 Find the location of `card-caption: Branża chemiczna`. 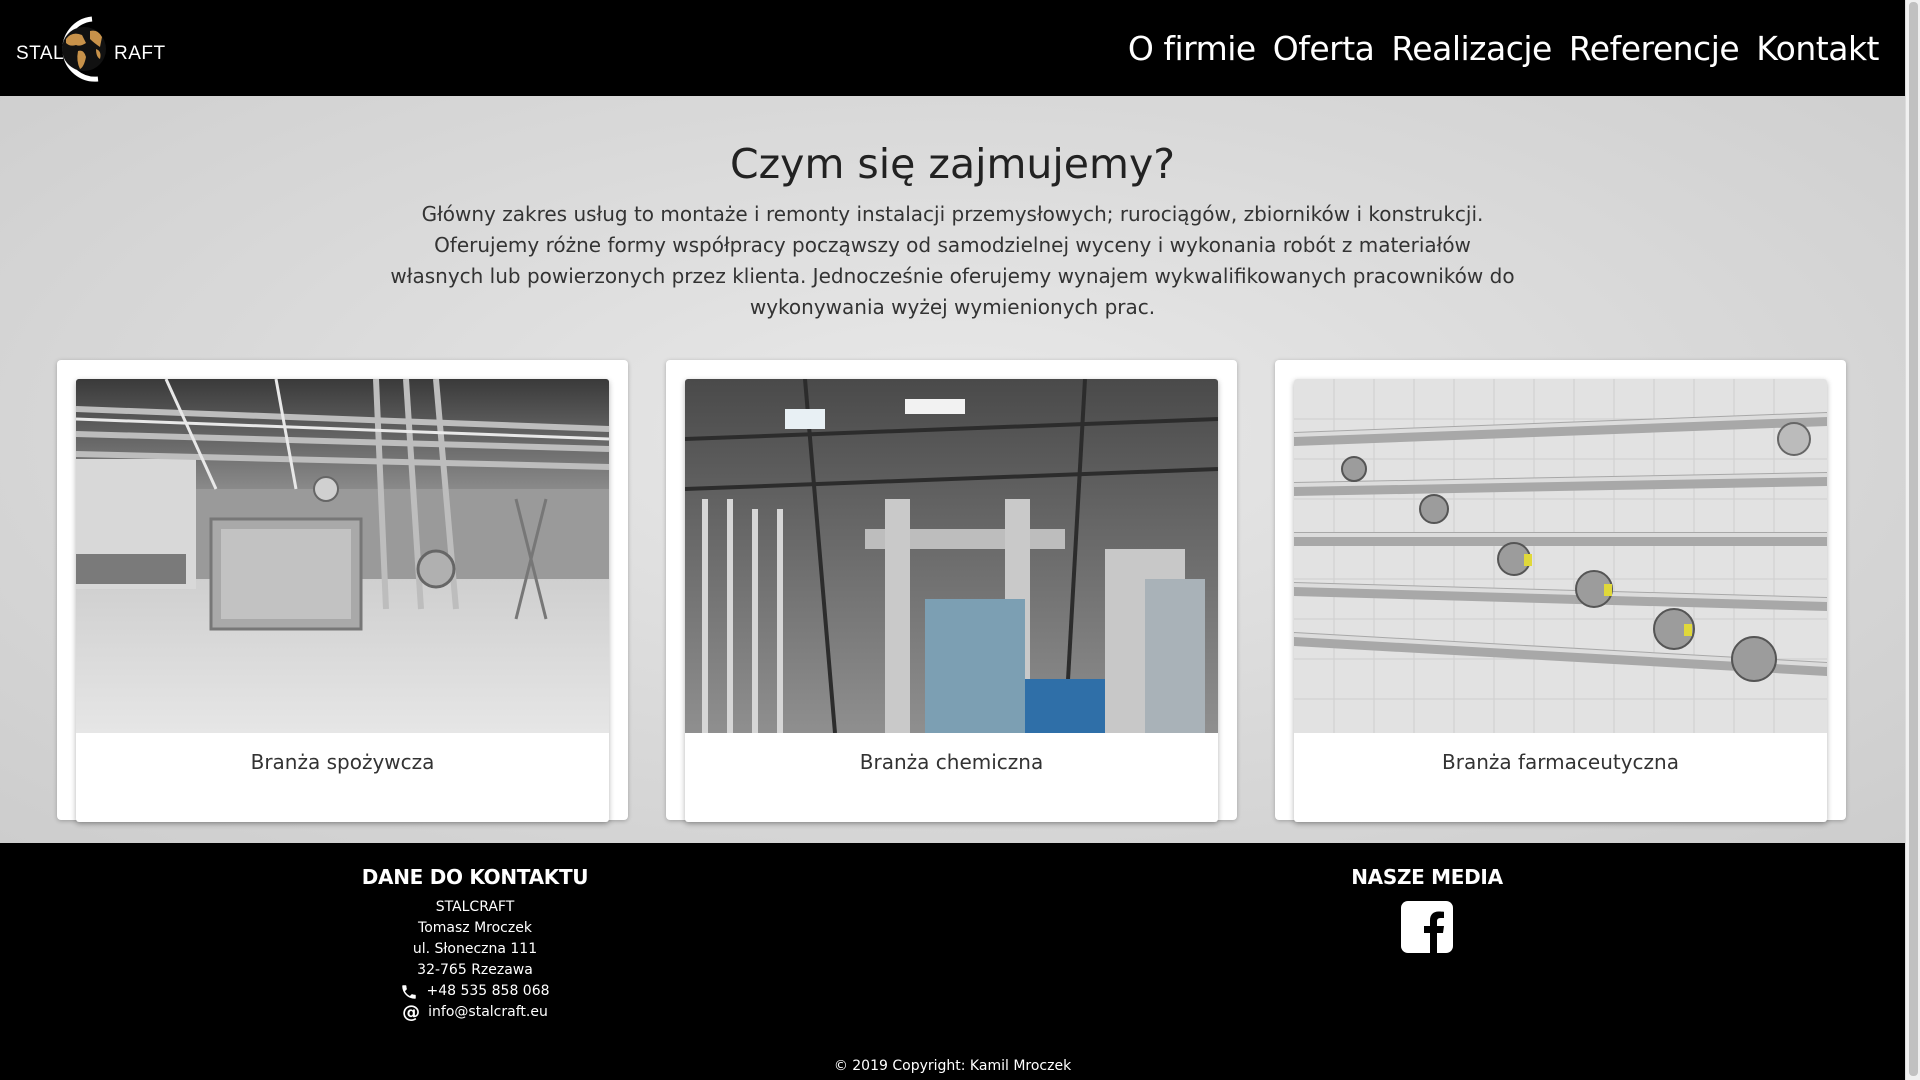

card-caption: Branża chemiczna is located at coordinates (951, 762).